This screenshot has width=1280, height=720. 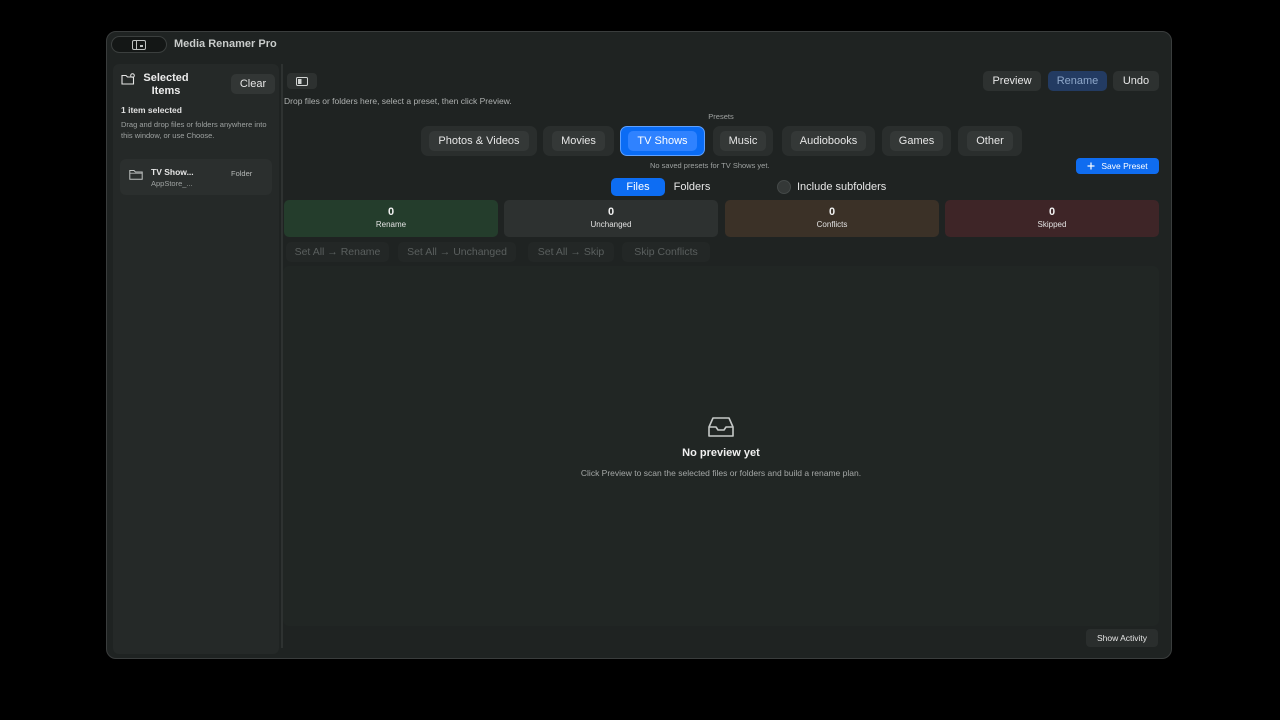 What do you see at coordinates (721, 427) in the screenshot?
I see `tray-icon` at bounding box center [721, 427].